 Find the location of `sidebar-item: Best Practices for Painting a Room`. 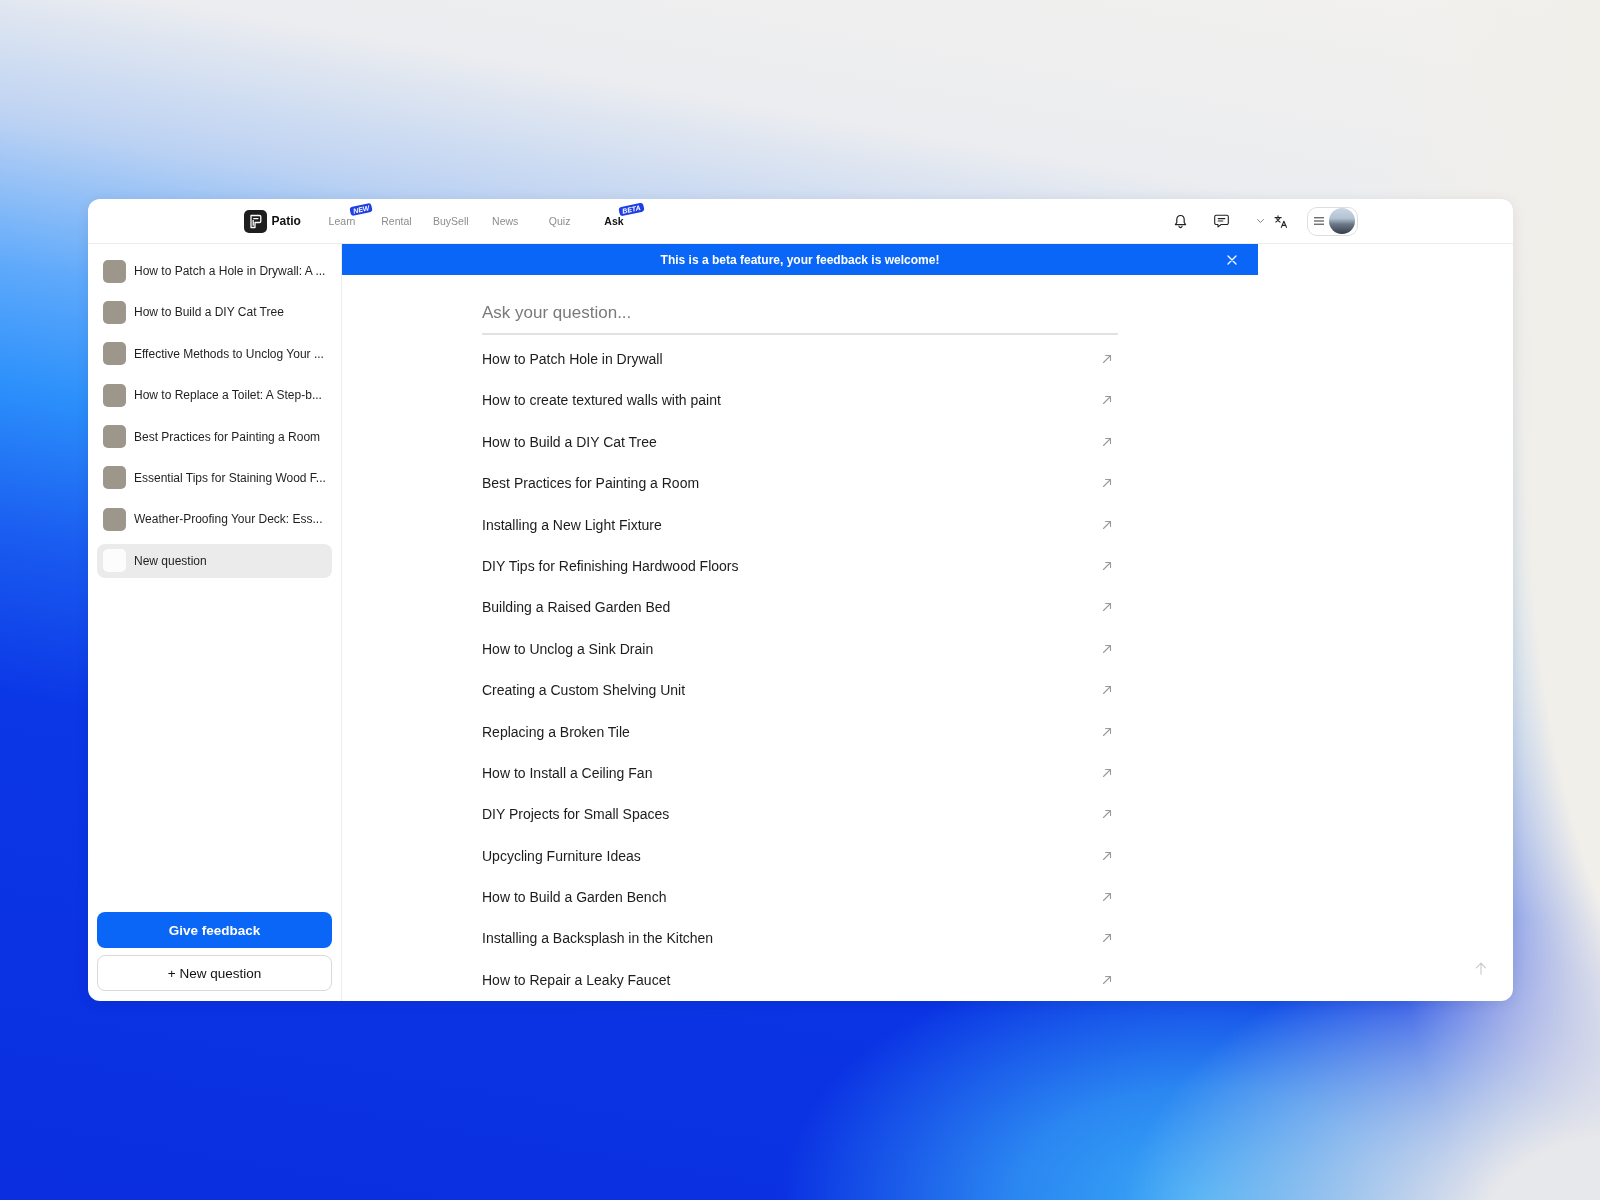

sidebar-item: Best Practices for Painting a Room is located at coordinates (214, 436).